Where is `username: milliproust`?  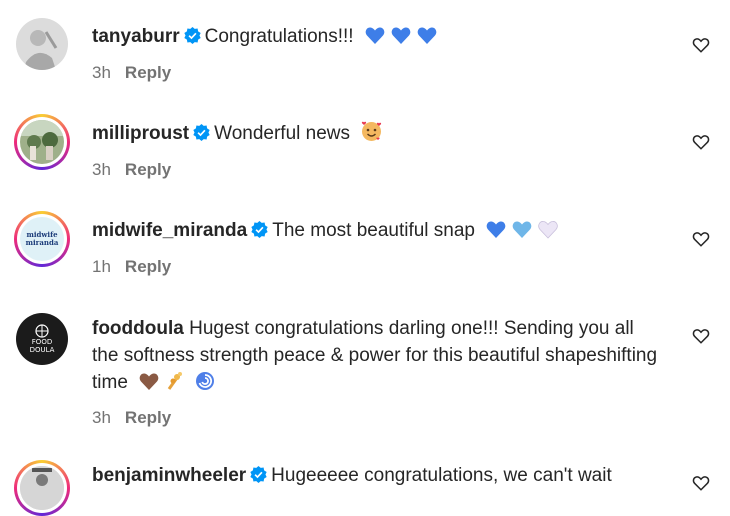 username: milliproust is located at coordinates (140, 133).